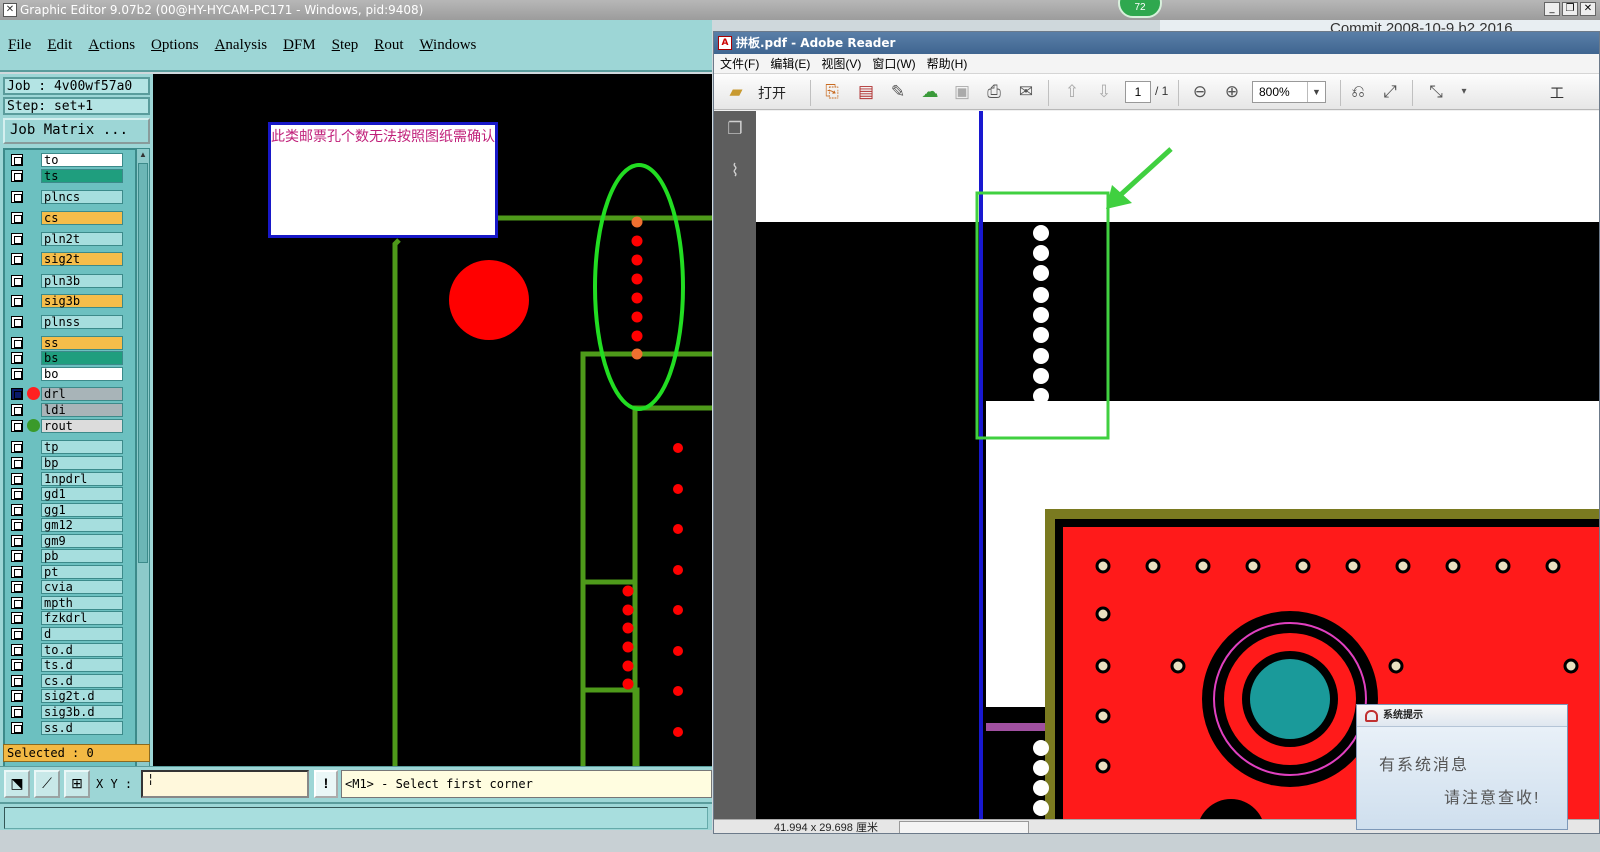 This screenshot has height=852, width=1600. What do you see at coordinates (82, 572) in the screenshot?
I see `layer-name: pt` at bounding box center [82, 572].